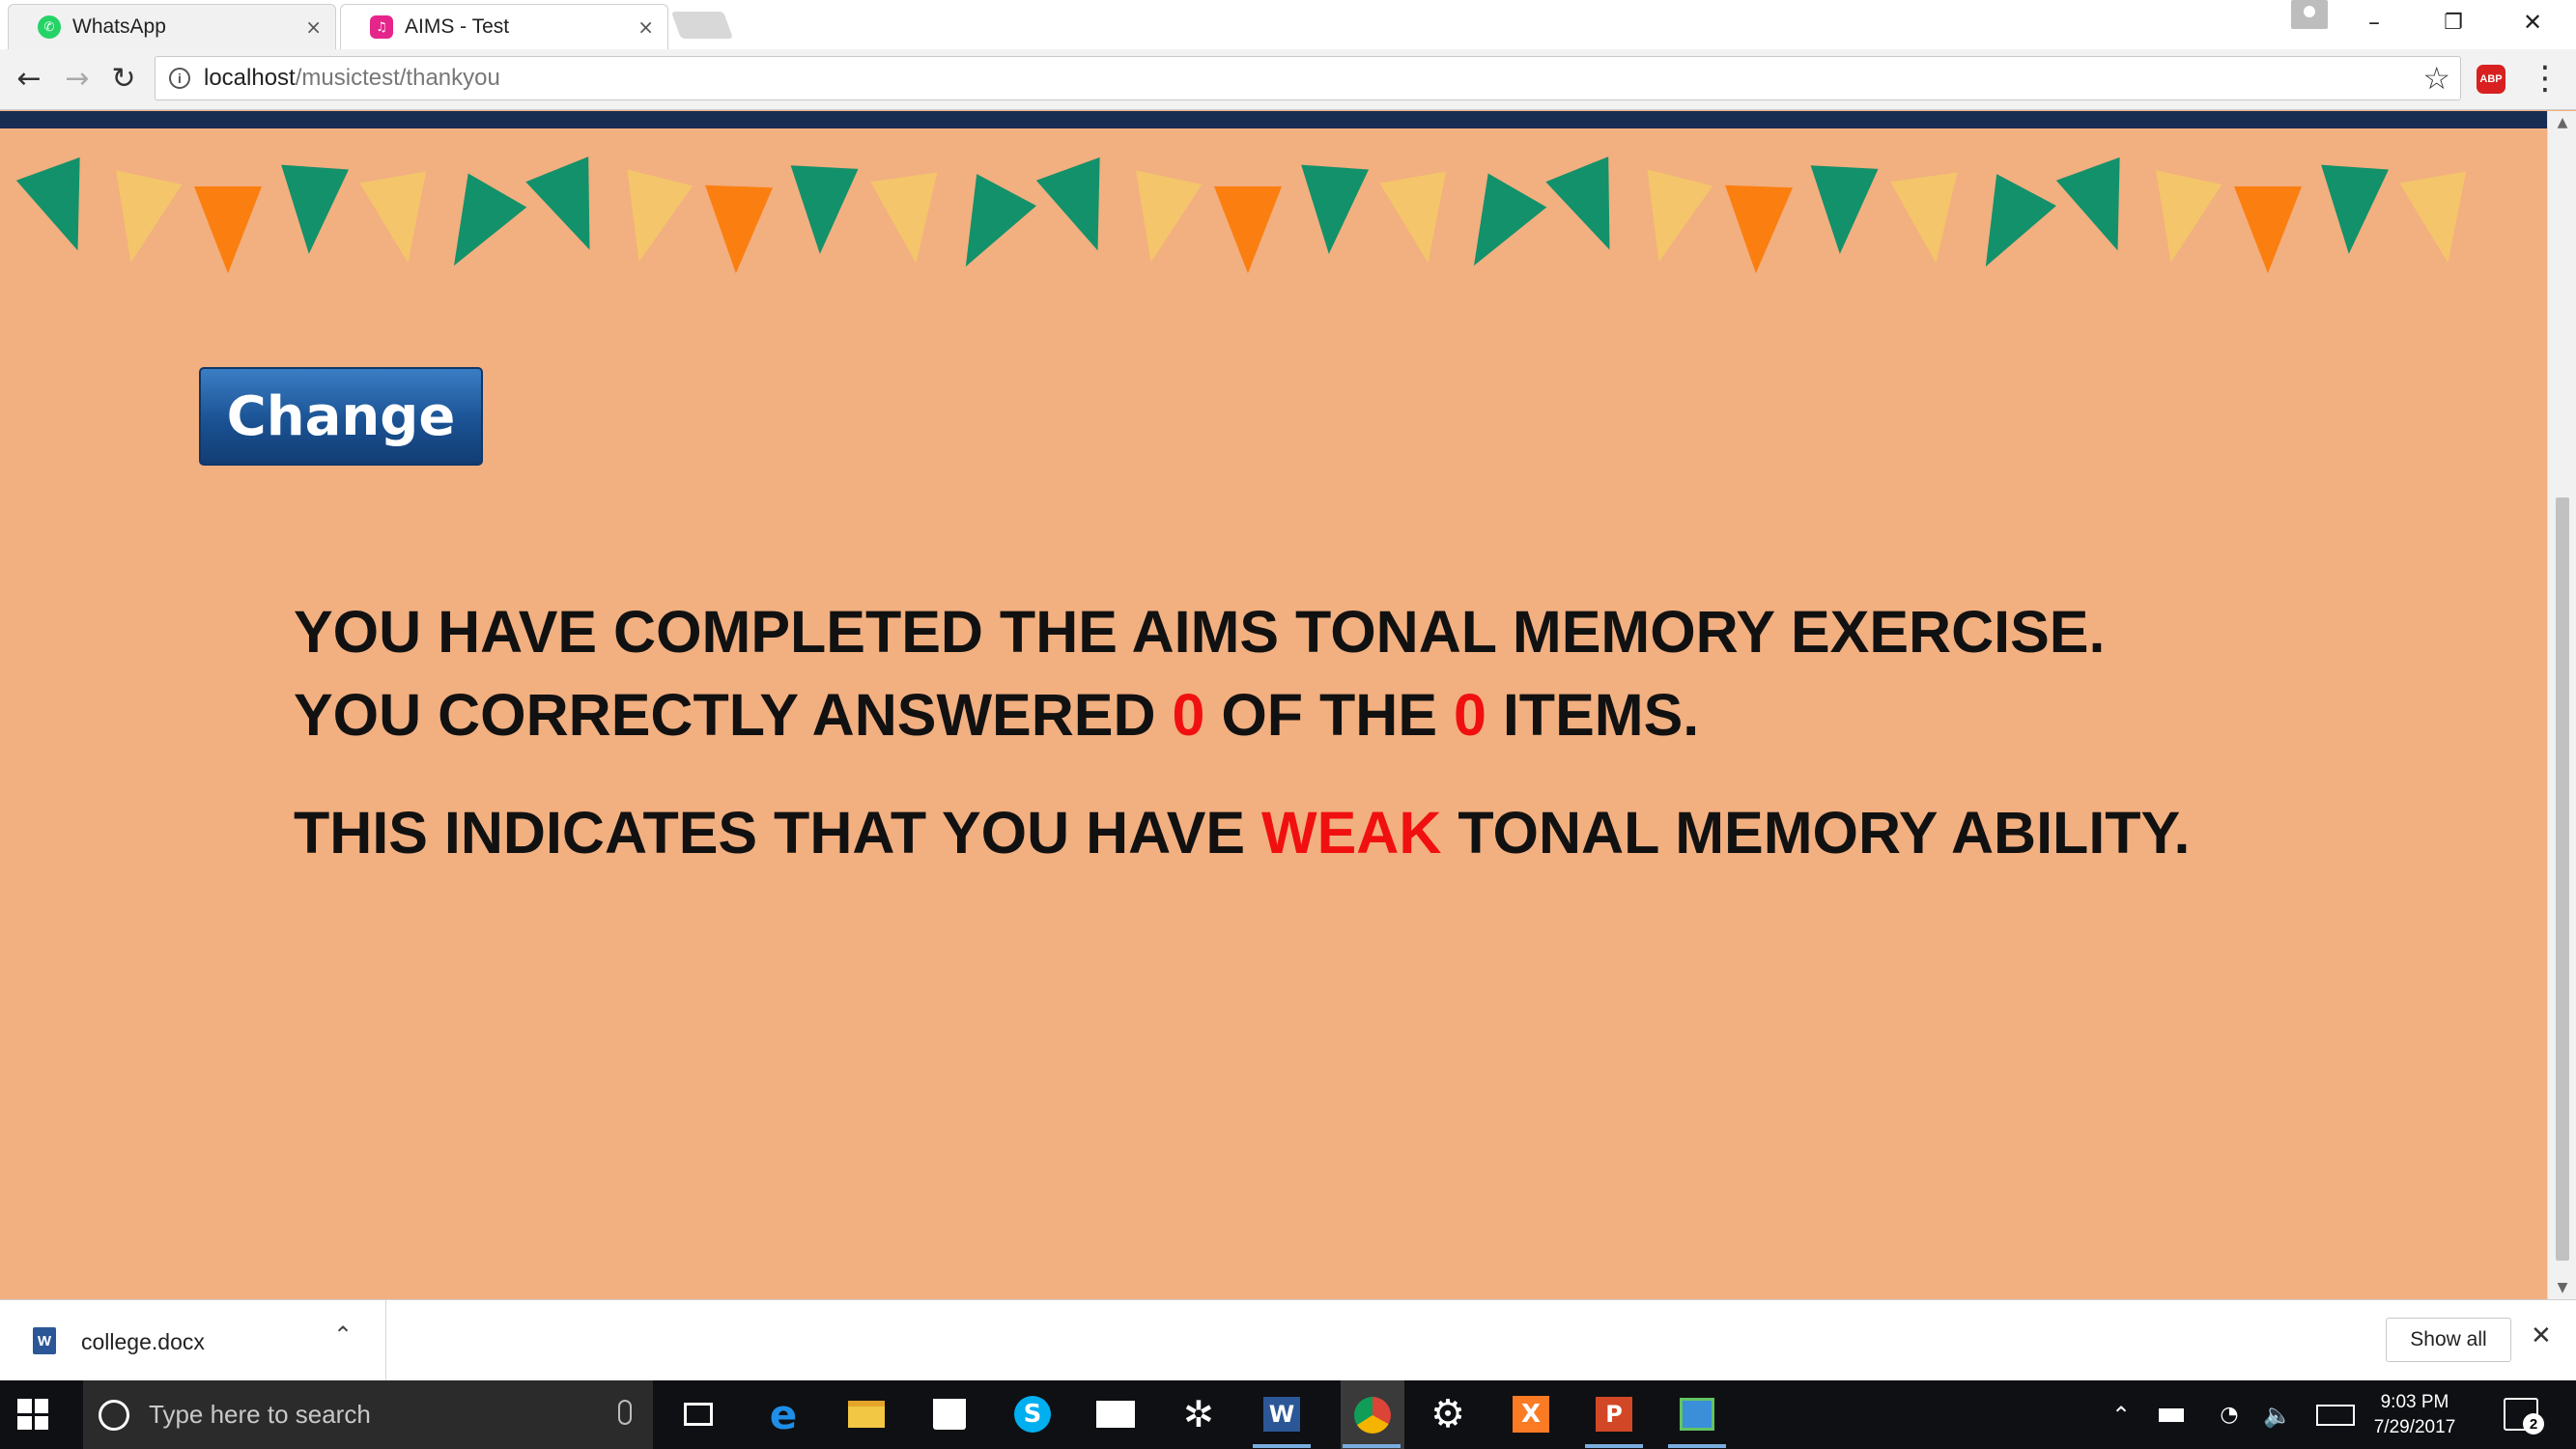  Describe the element at coordinates (143, 1341) in the screenshot. I see `download-file-name: college.docx` at that location.